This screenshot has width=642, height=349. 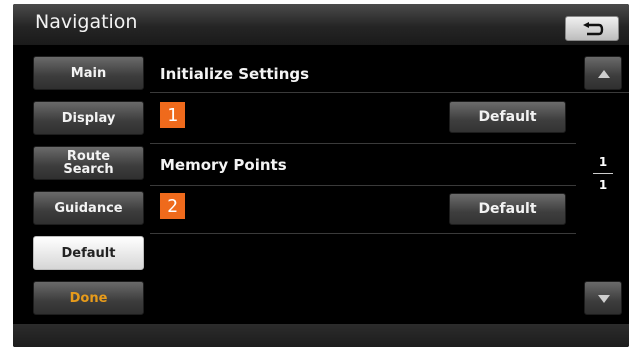 I want to click on initialize-settings-label: Initialize Settings, so click(x=235, y=74).